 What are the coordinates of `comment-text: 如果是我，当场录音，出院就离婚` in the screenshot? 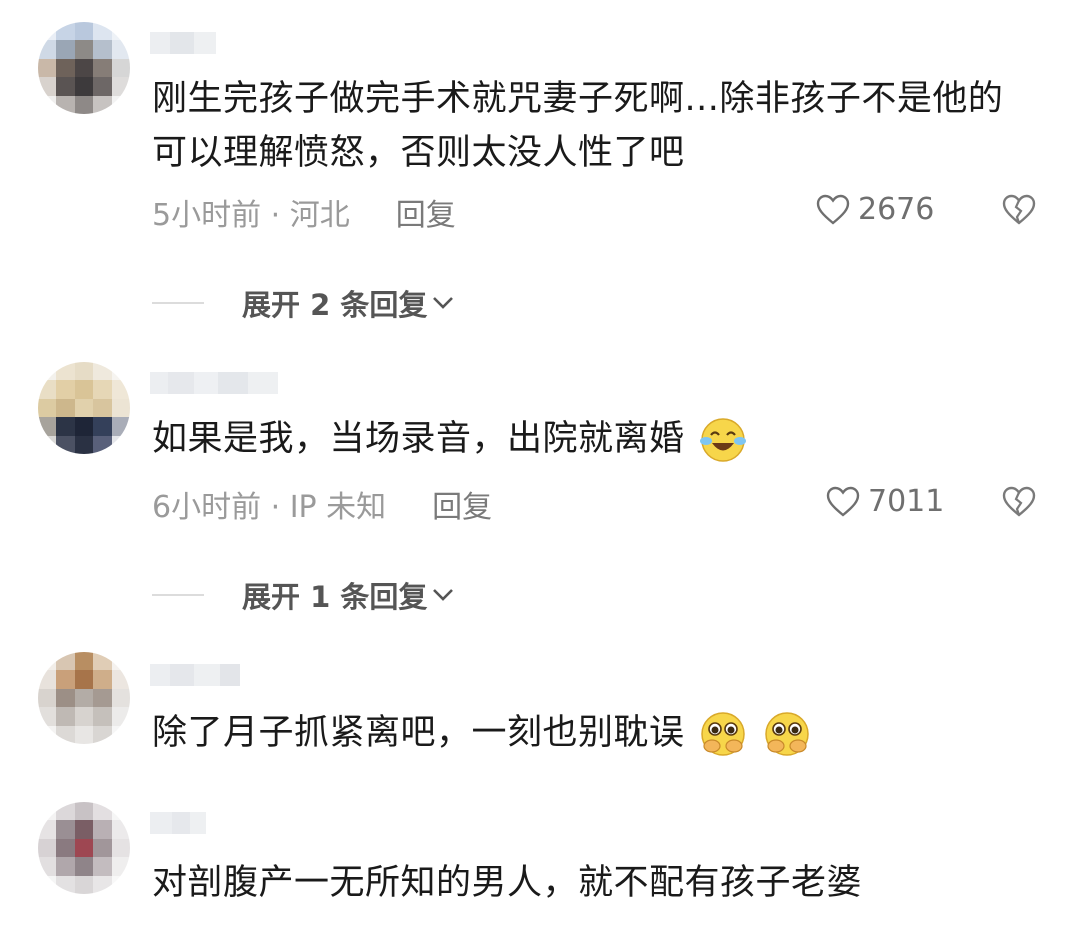 It's located at (592, 439).